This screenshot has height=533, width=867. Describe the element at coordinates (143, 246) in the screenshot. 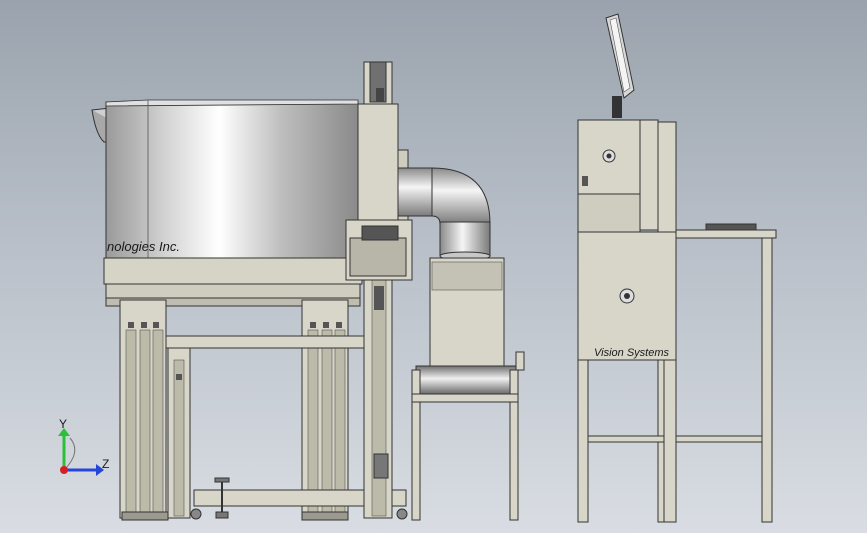

I see `bowl-brand-label: nologies Inc.` at that location.